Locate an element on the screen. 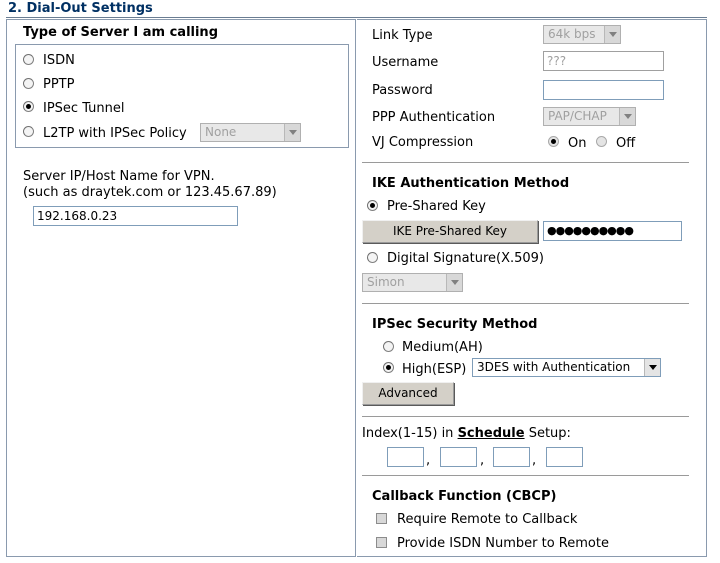  esp-method-value: 3DES with Authentication is located at coordinates (554, 367).